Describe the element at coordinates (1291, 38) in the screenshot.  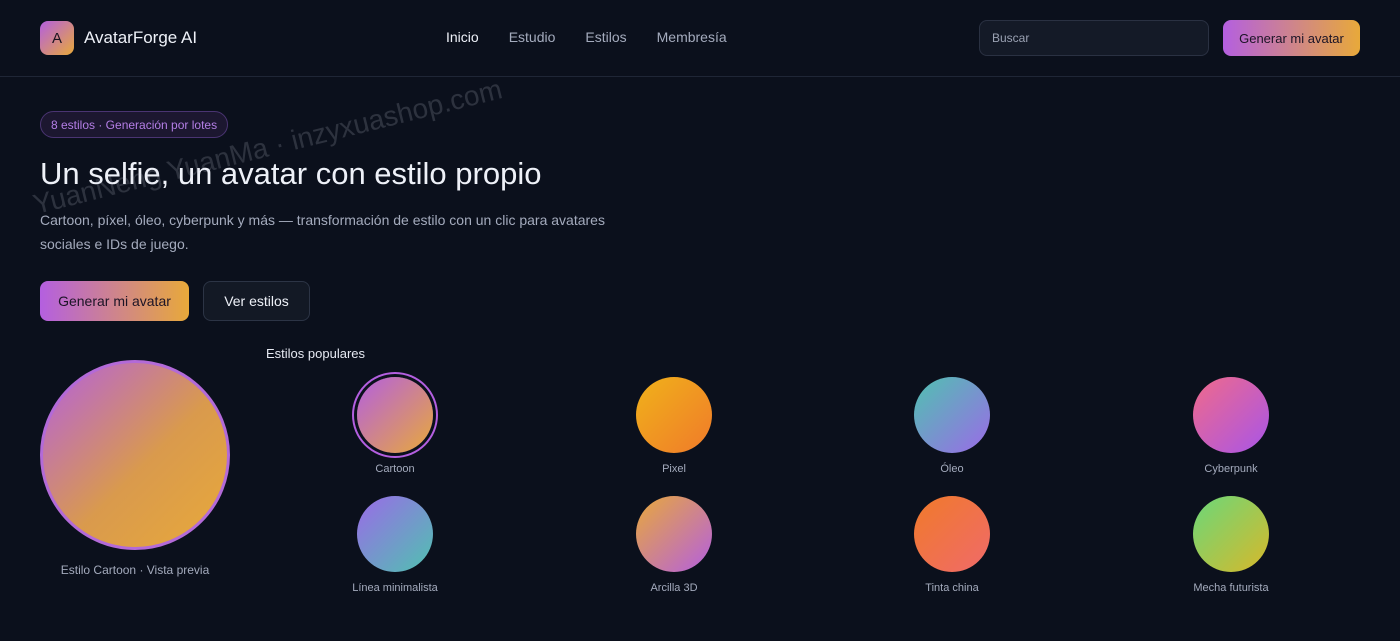
I see `header-generate-button: Generar mi avatar` at that location.